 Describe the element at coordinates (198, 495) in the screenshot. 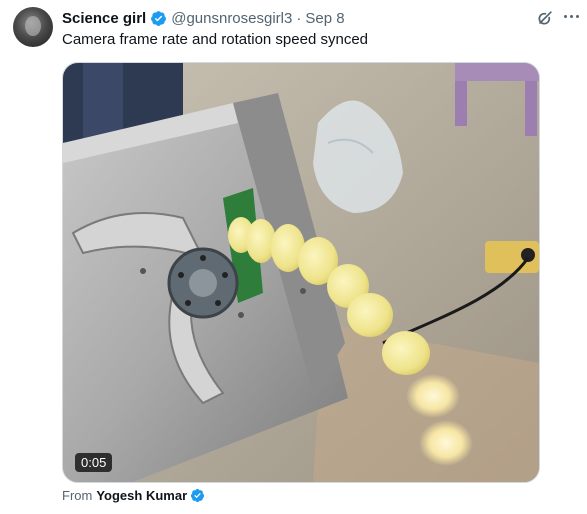

I see `attribution-verified-badge-icon` at that location.